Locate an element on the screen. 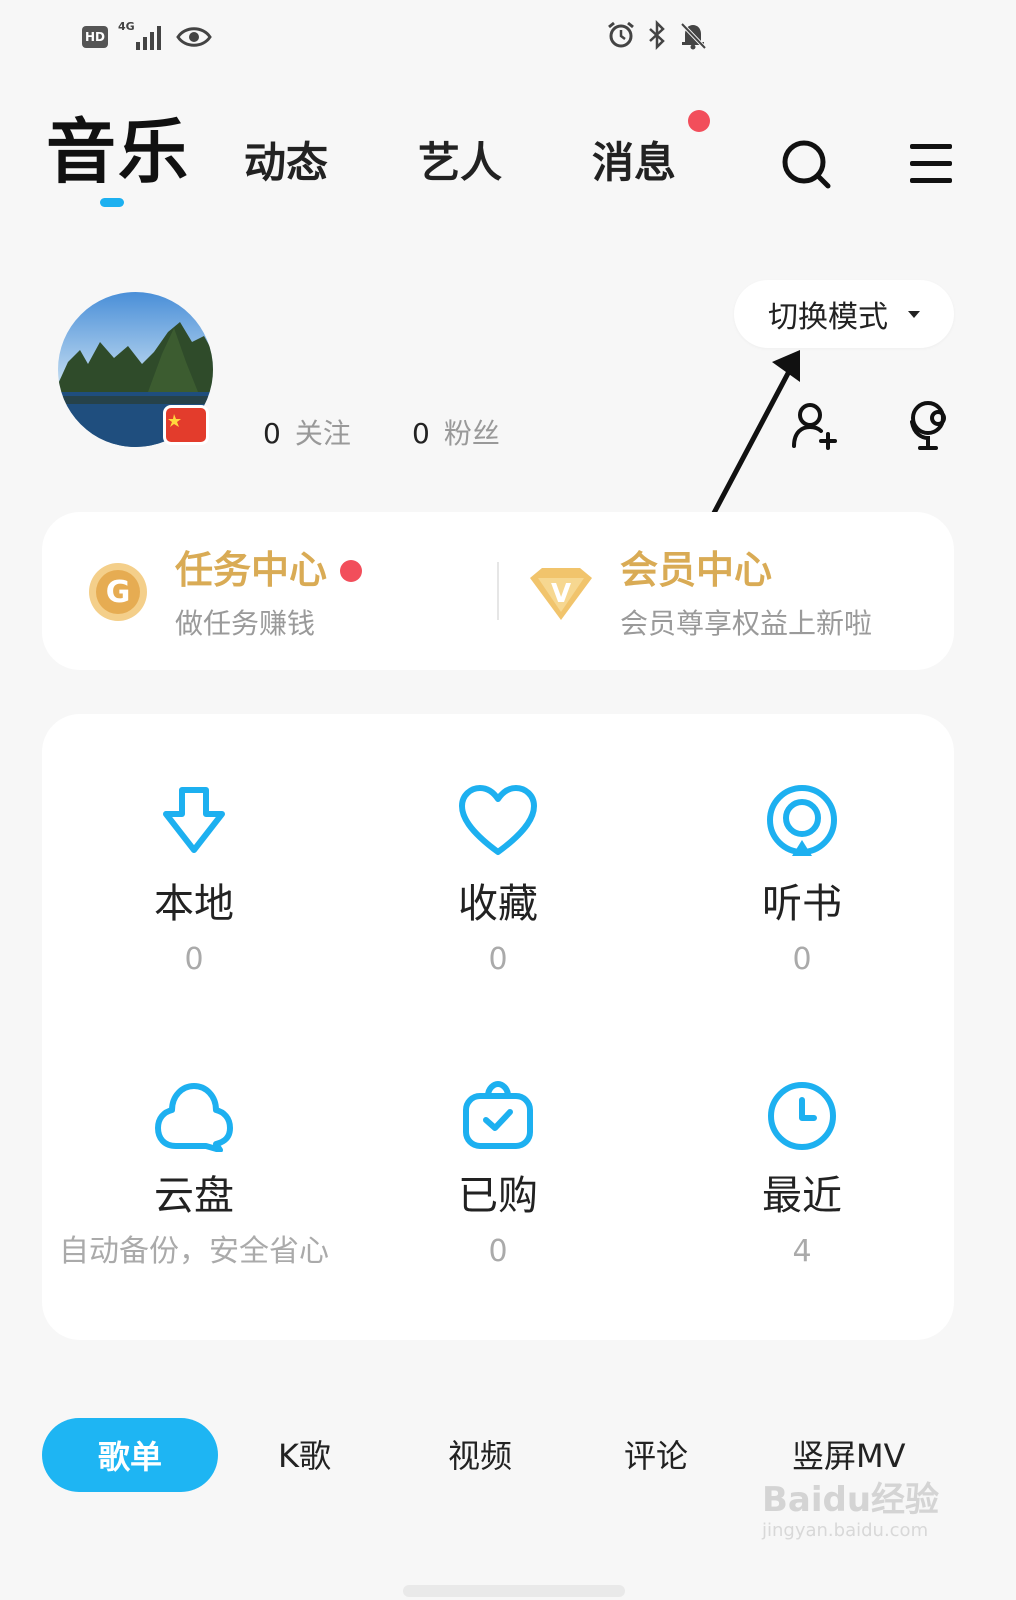  grid-subtitle: 自动备份，安全省心 is located at coordinates (194, 1251).